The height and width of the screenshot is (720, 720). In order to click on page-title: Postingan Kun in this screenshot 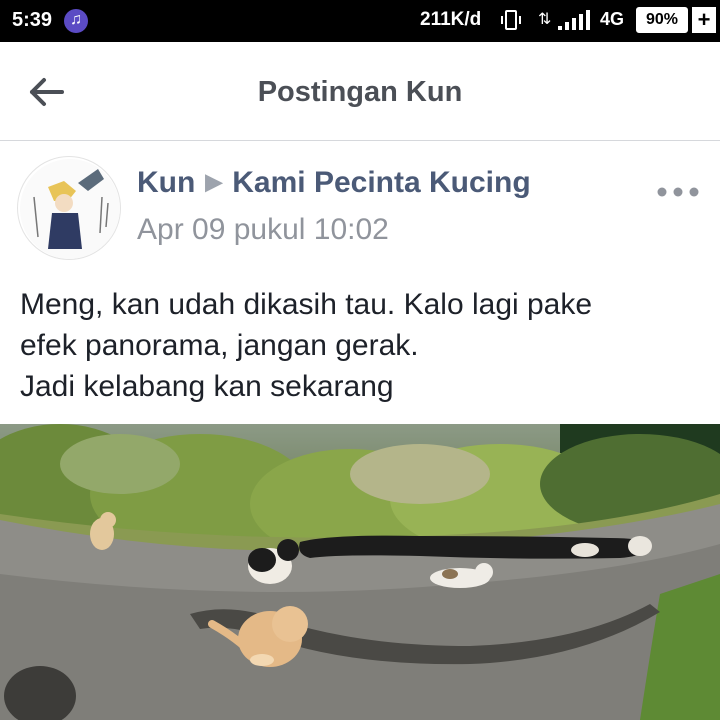, I will do `click(360, 92)`.